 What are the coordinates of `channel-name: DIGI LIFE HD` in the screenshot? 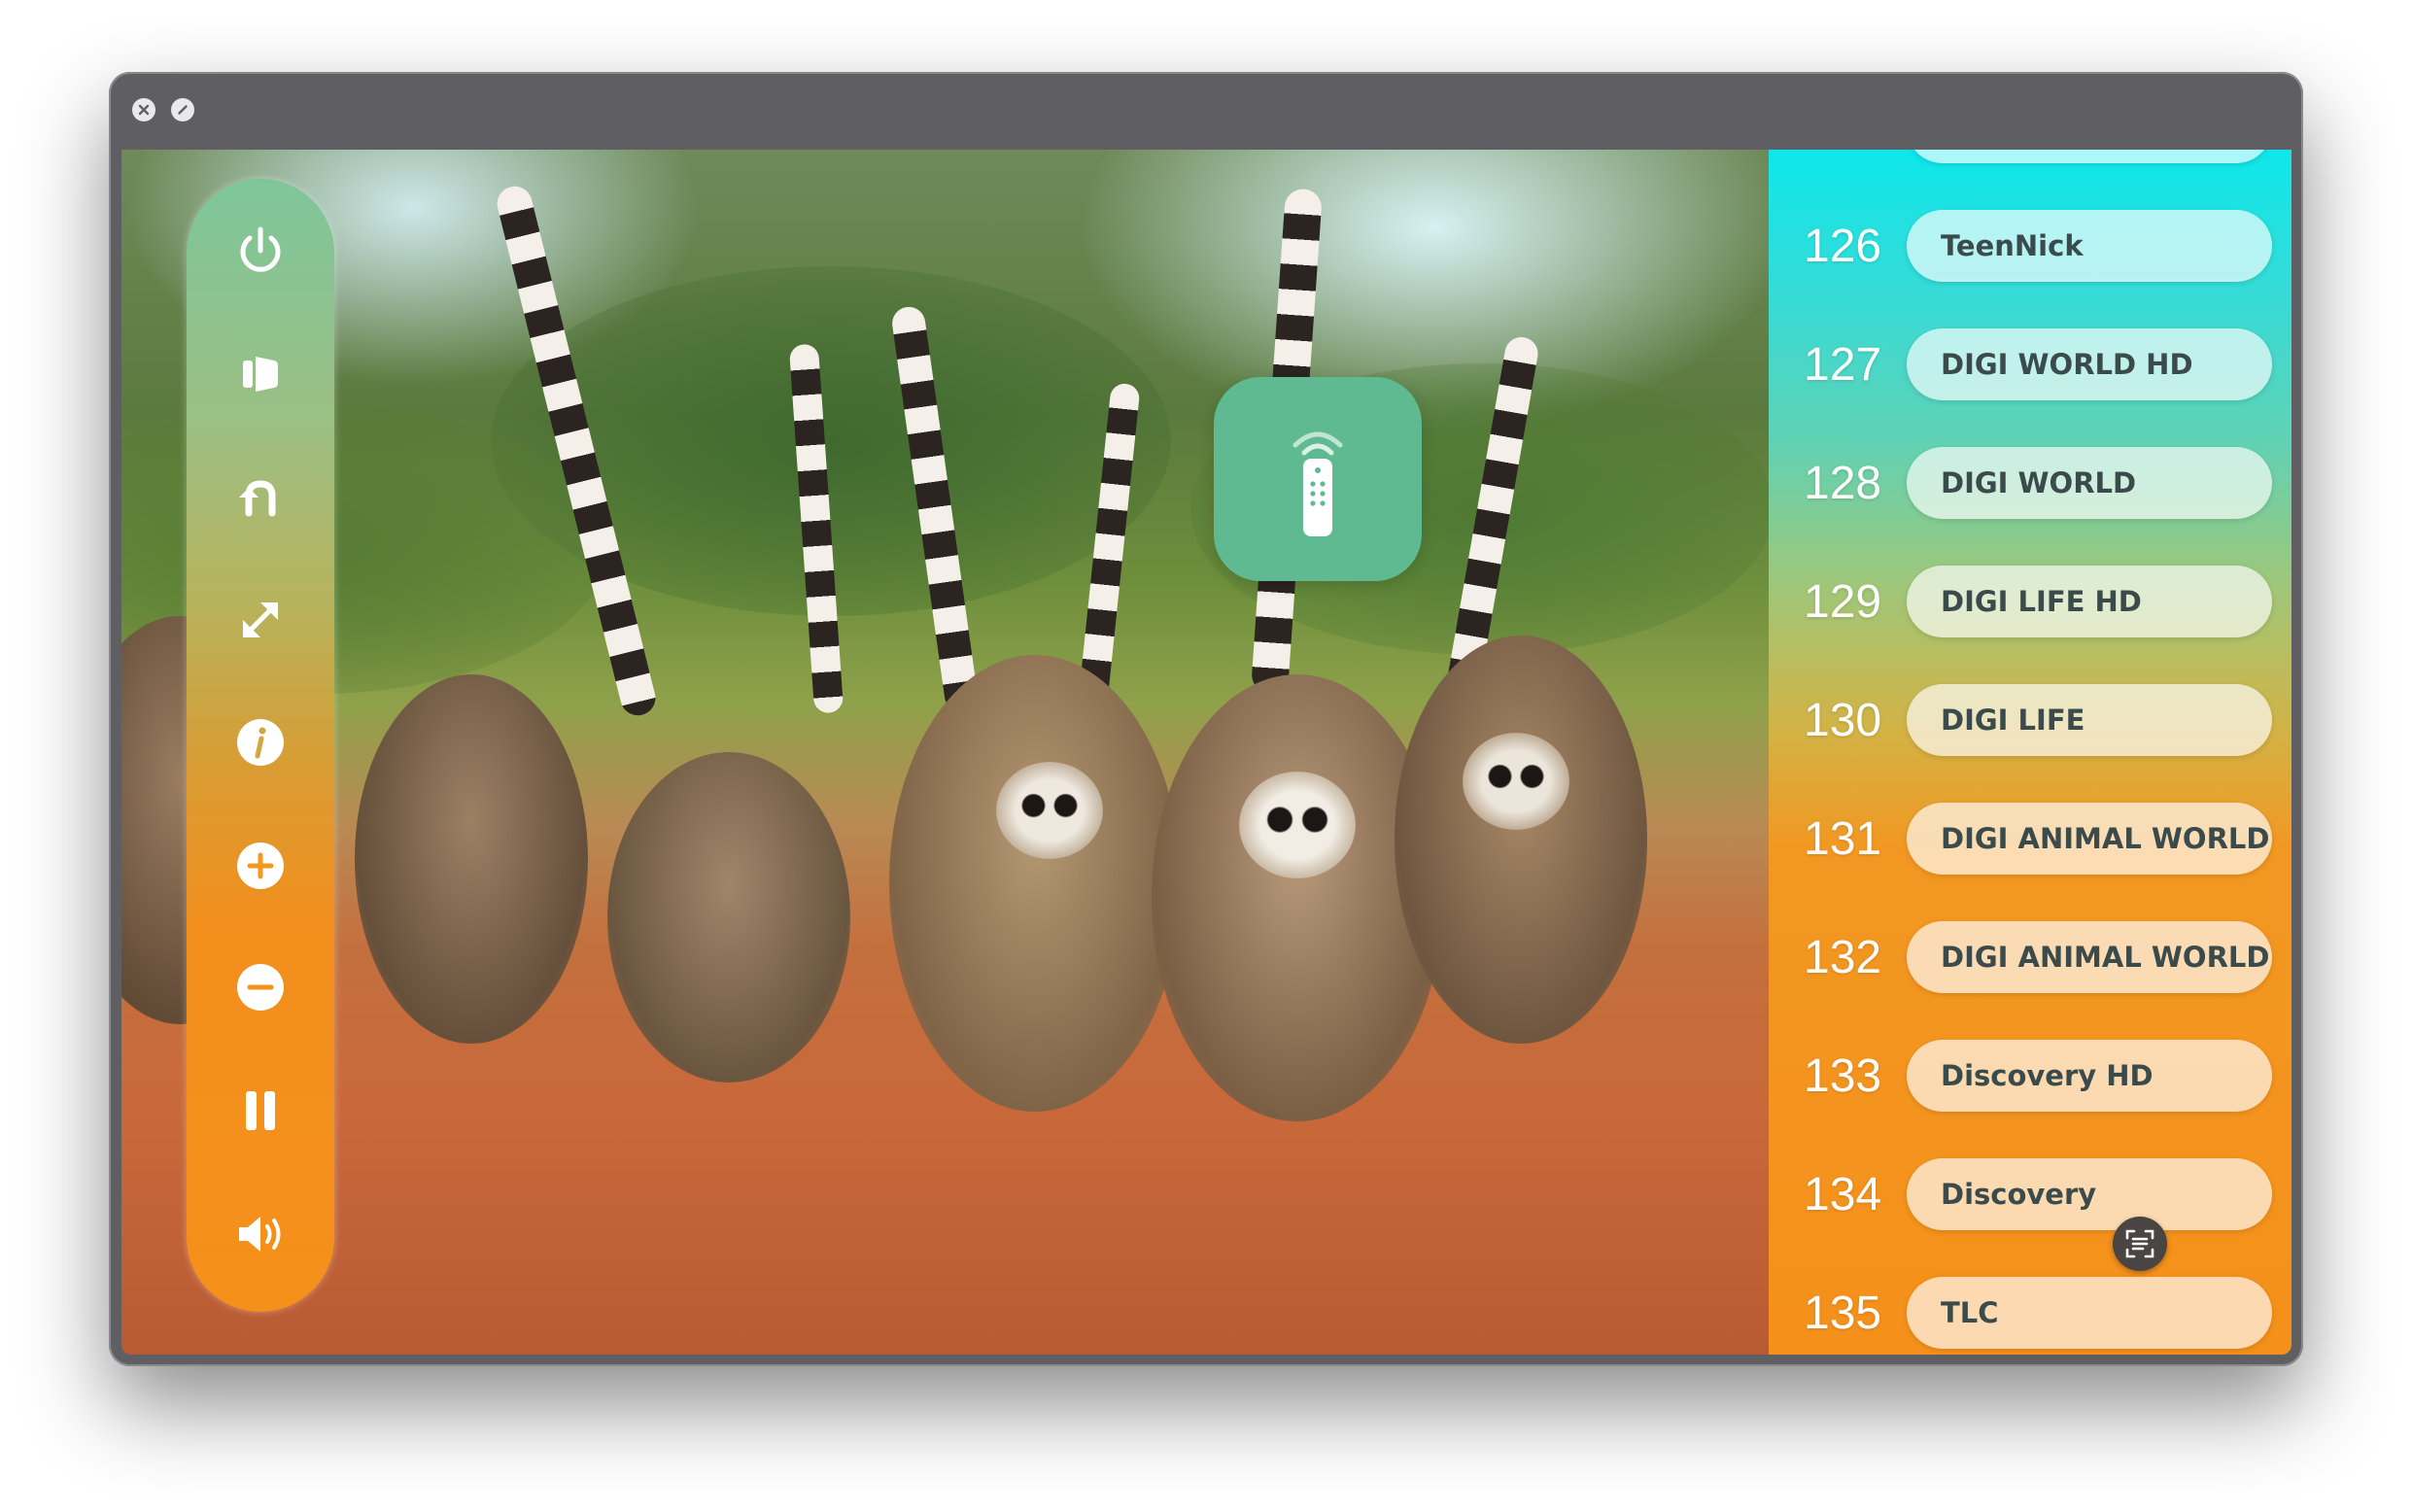 It's located at (2041, 601).